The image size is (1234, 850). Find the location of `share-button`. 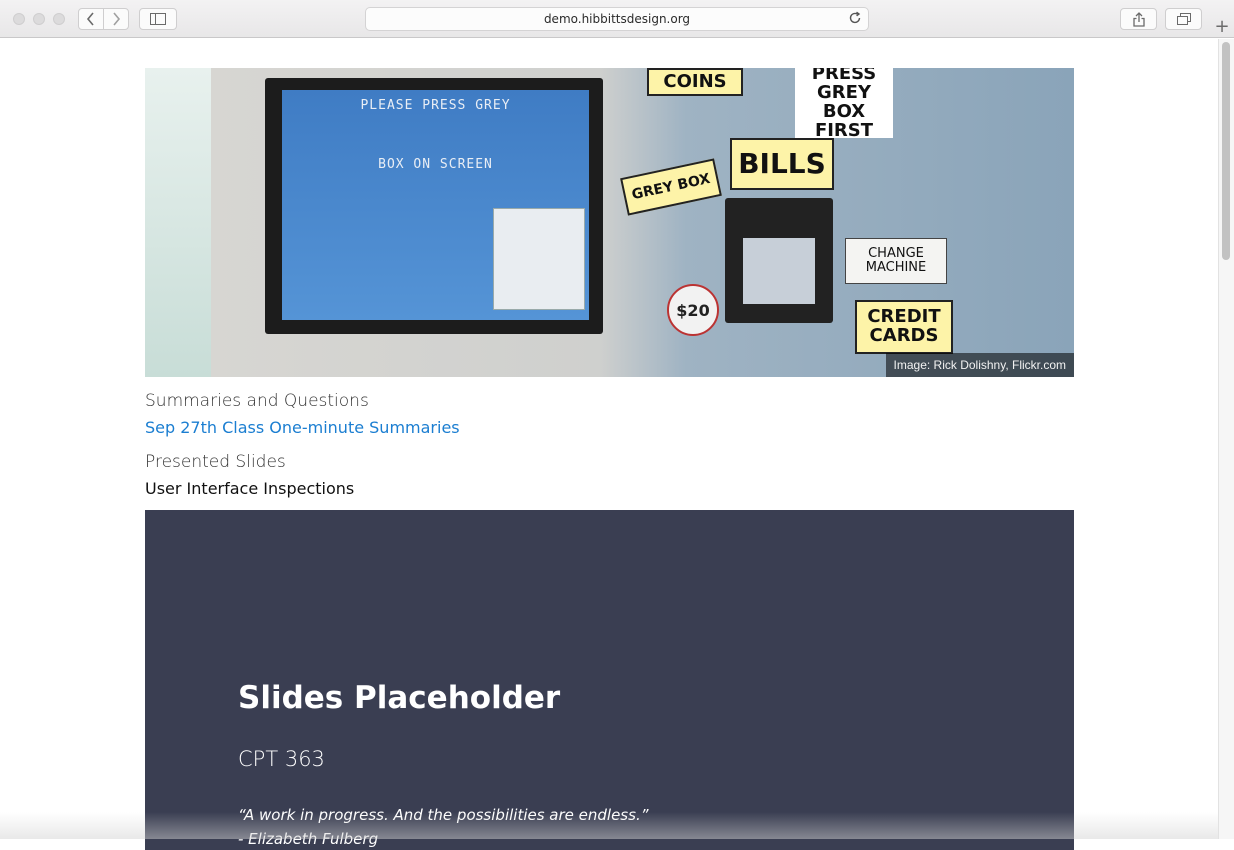

share-button is located at coordinates (1138, 19).